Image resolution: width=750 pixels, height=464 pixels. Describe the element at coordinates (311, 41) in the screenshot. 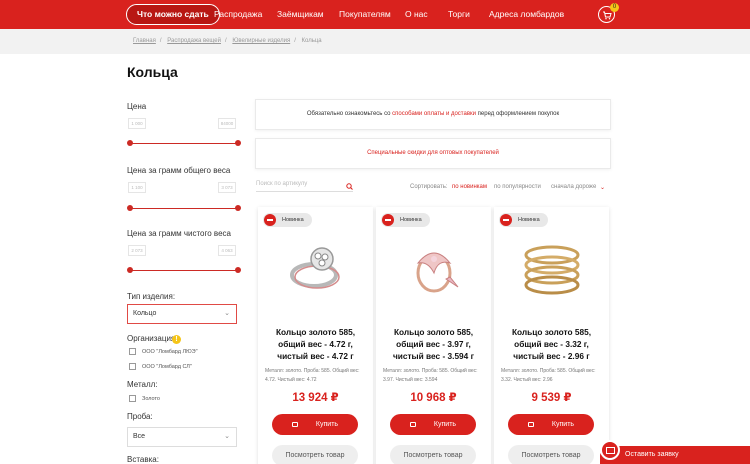

I see `breadcrumb-current: Кольца` at that location.